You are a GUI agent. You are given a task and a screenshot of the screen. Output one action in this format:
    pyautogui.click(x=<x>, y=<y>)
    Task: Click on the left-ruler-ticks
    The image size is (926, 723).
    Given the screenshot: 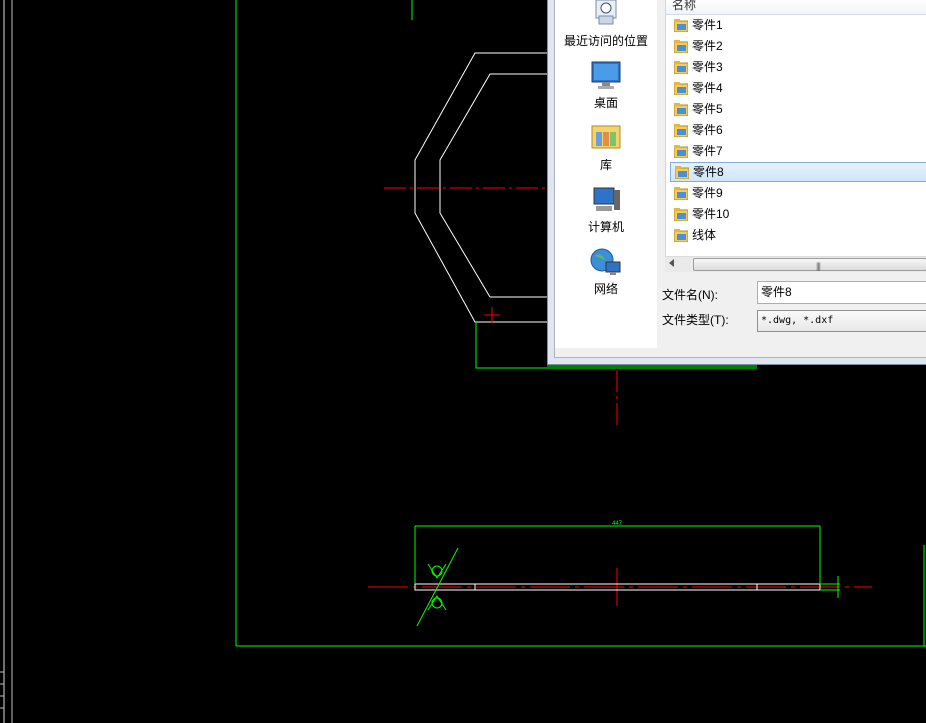 What is the action you would take?
    pyautogui.click(x=2, y=690)
    